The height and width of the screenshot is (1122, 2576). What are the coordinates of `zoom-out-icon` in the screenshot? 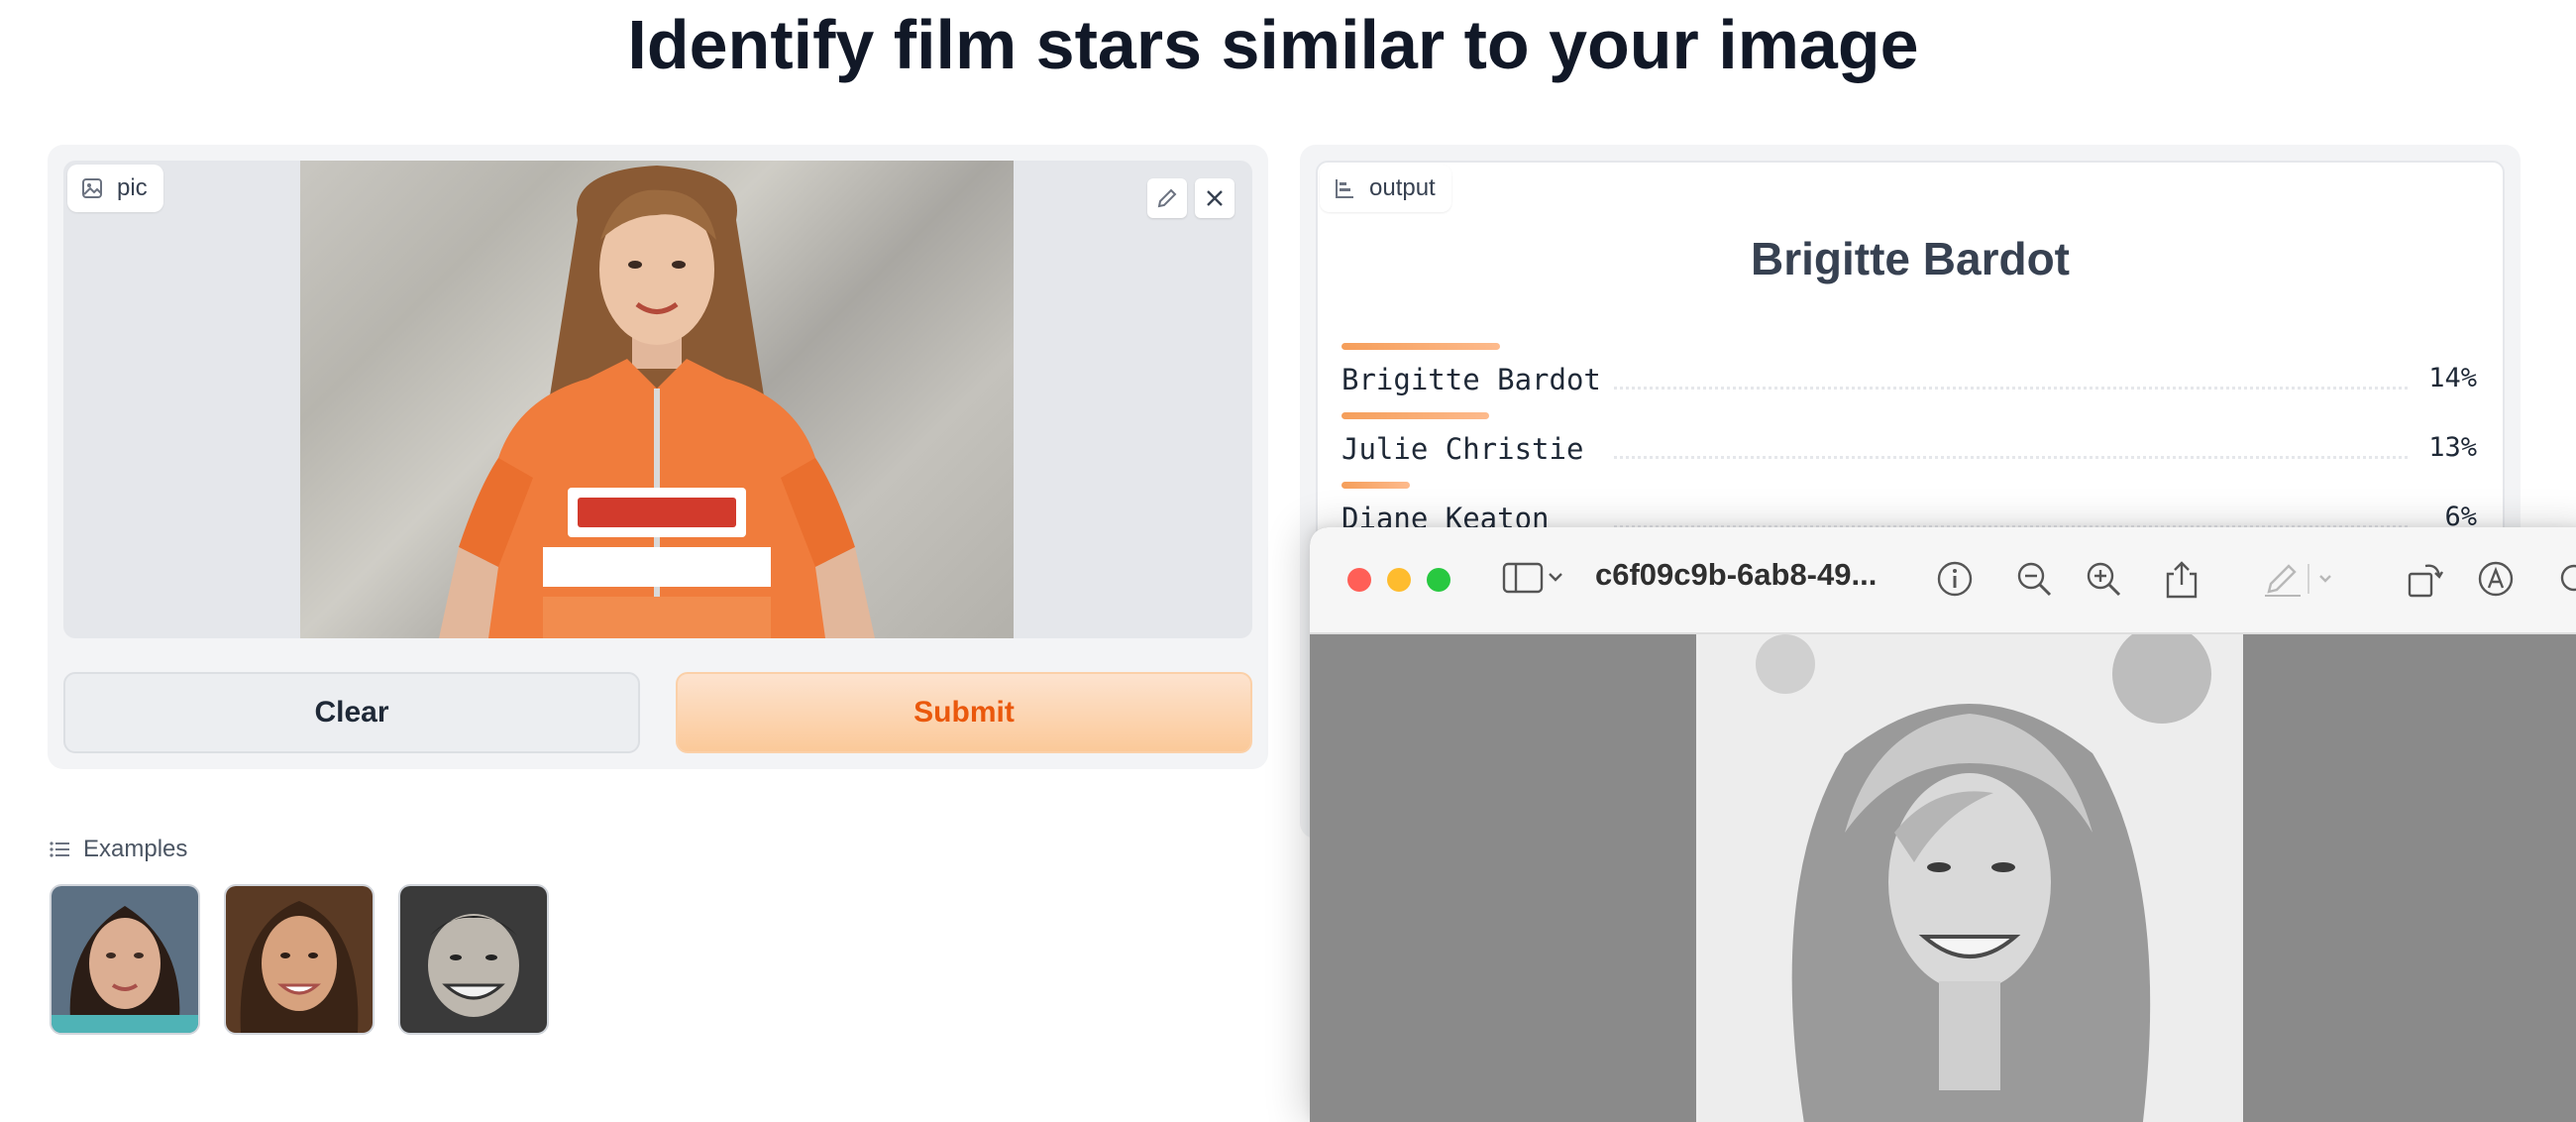 It's located at (2035, 580).